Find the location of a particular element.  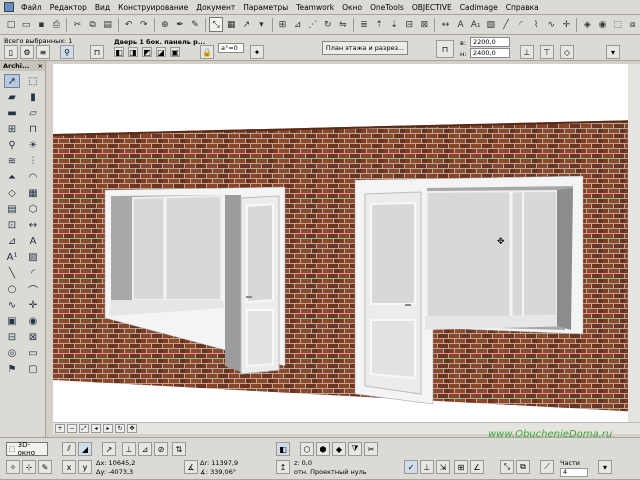

menu-view: Вид is located at coordinates (102, 7).